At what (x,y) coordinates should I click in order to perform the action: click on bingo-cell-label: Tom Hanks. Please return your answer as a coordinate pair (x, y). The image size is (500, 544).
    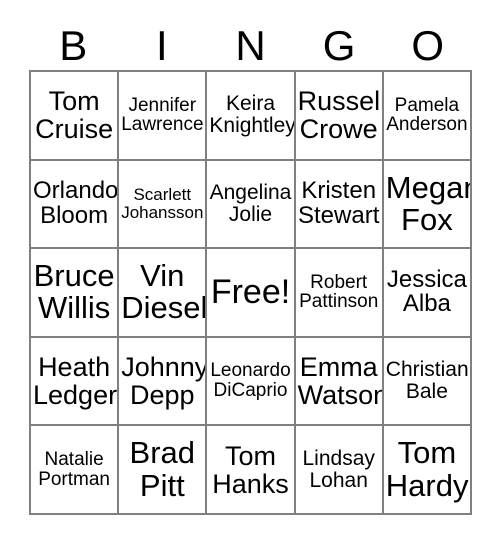
    Looking at the image, I should click on (250, 469).